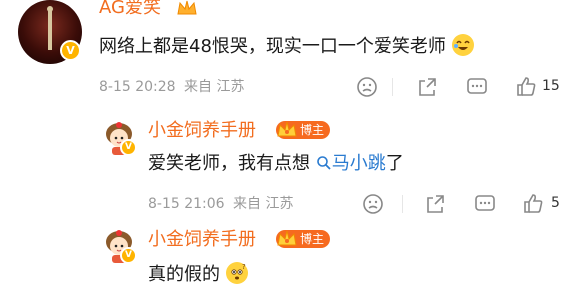 This screenshot has width=581, height=298. What do you see at coordinates (236, 273) in the screenshot?
I see `thinking-emoji-icon: ?` at bounding box center [236, 273].